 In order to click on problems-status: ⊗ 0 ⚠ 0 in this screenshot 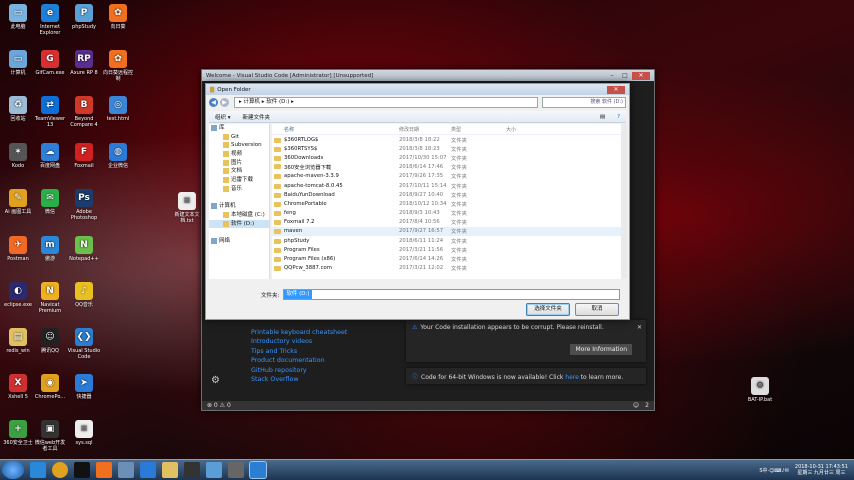, I will do `click(219, 405)`.